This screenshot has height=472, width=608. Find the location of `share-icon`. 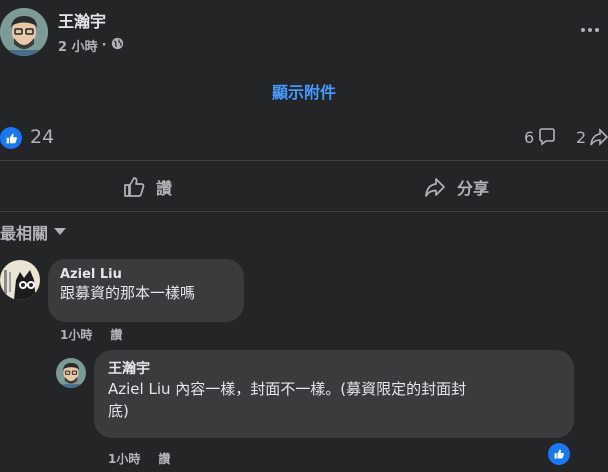

share-icon is located at coordinates (435, 187).